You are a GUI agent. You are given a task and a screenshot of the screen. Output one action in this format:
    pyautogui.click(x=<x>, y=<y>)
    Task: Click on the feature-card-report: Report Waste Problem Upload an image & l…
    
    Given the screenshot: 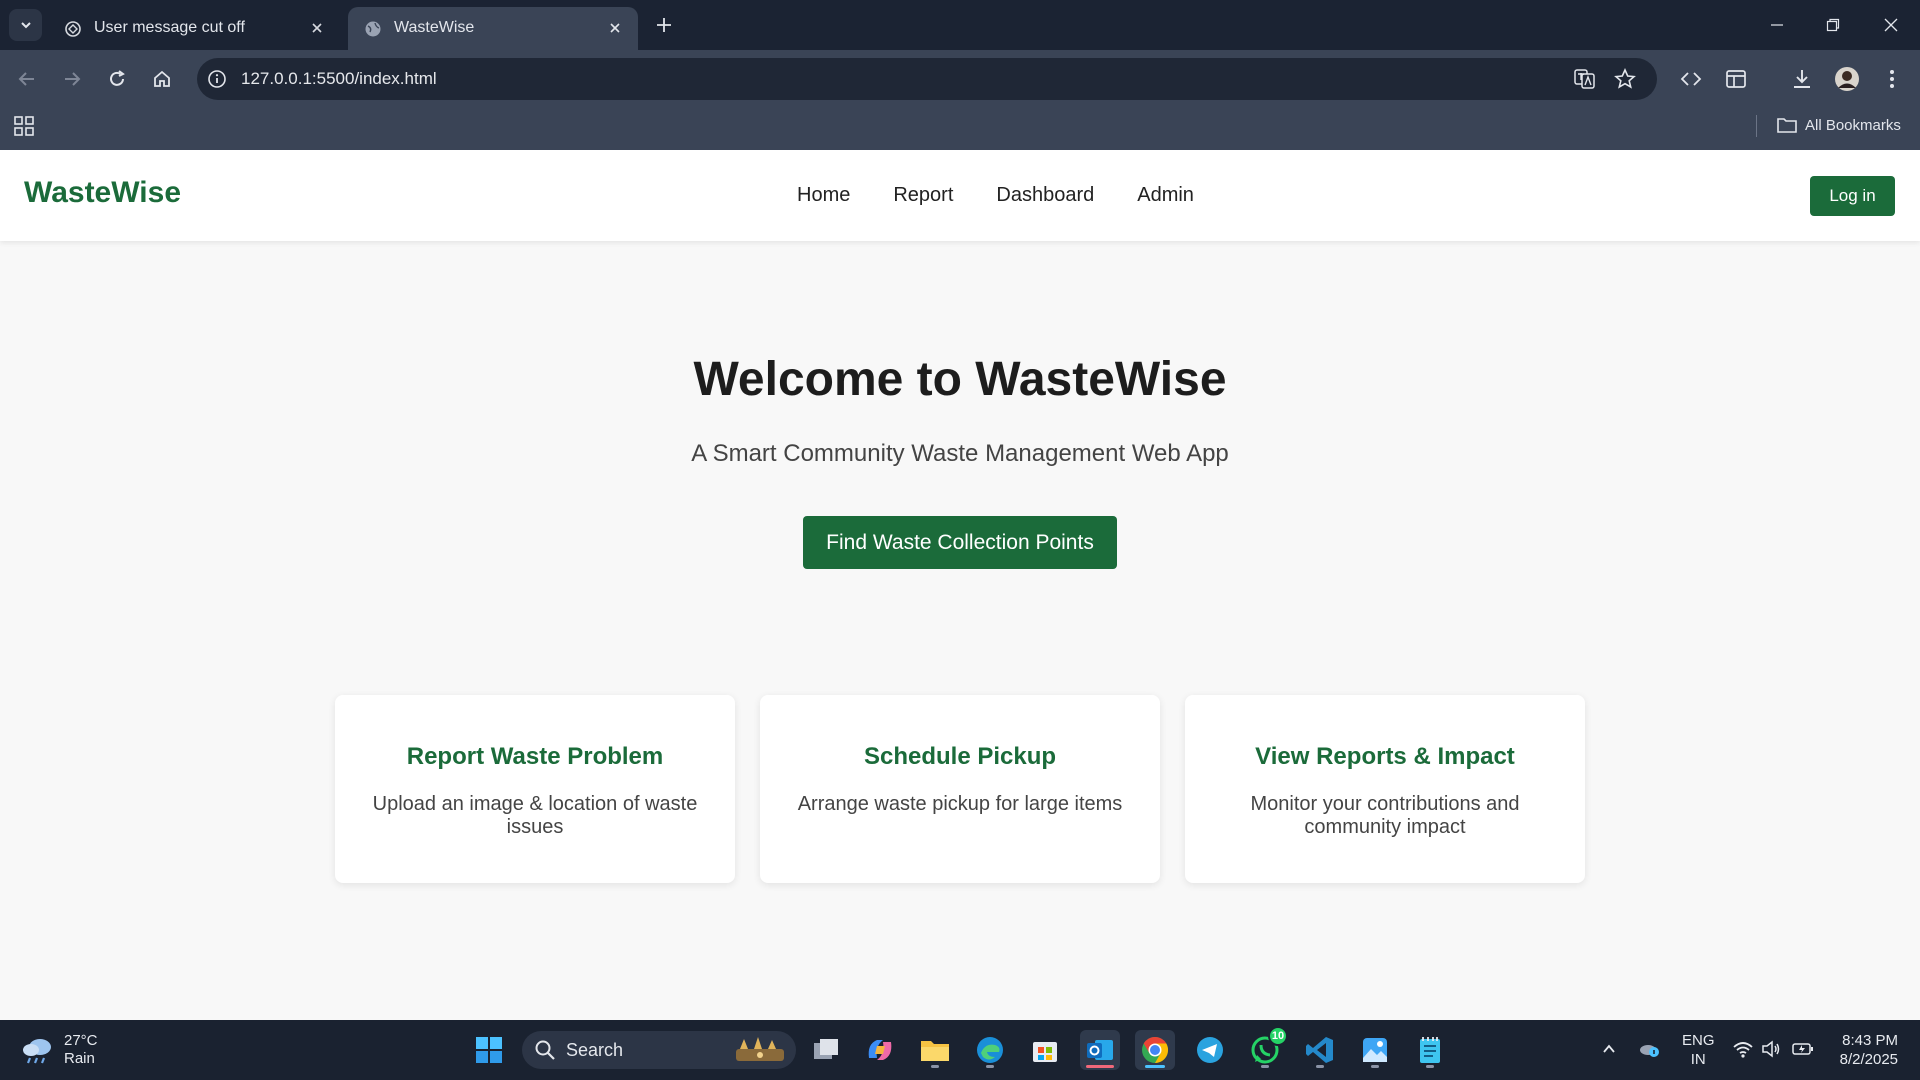 What is the action you would take?
    pyautogui.click(x=535, y=789)
    